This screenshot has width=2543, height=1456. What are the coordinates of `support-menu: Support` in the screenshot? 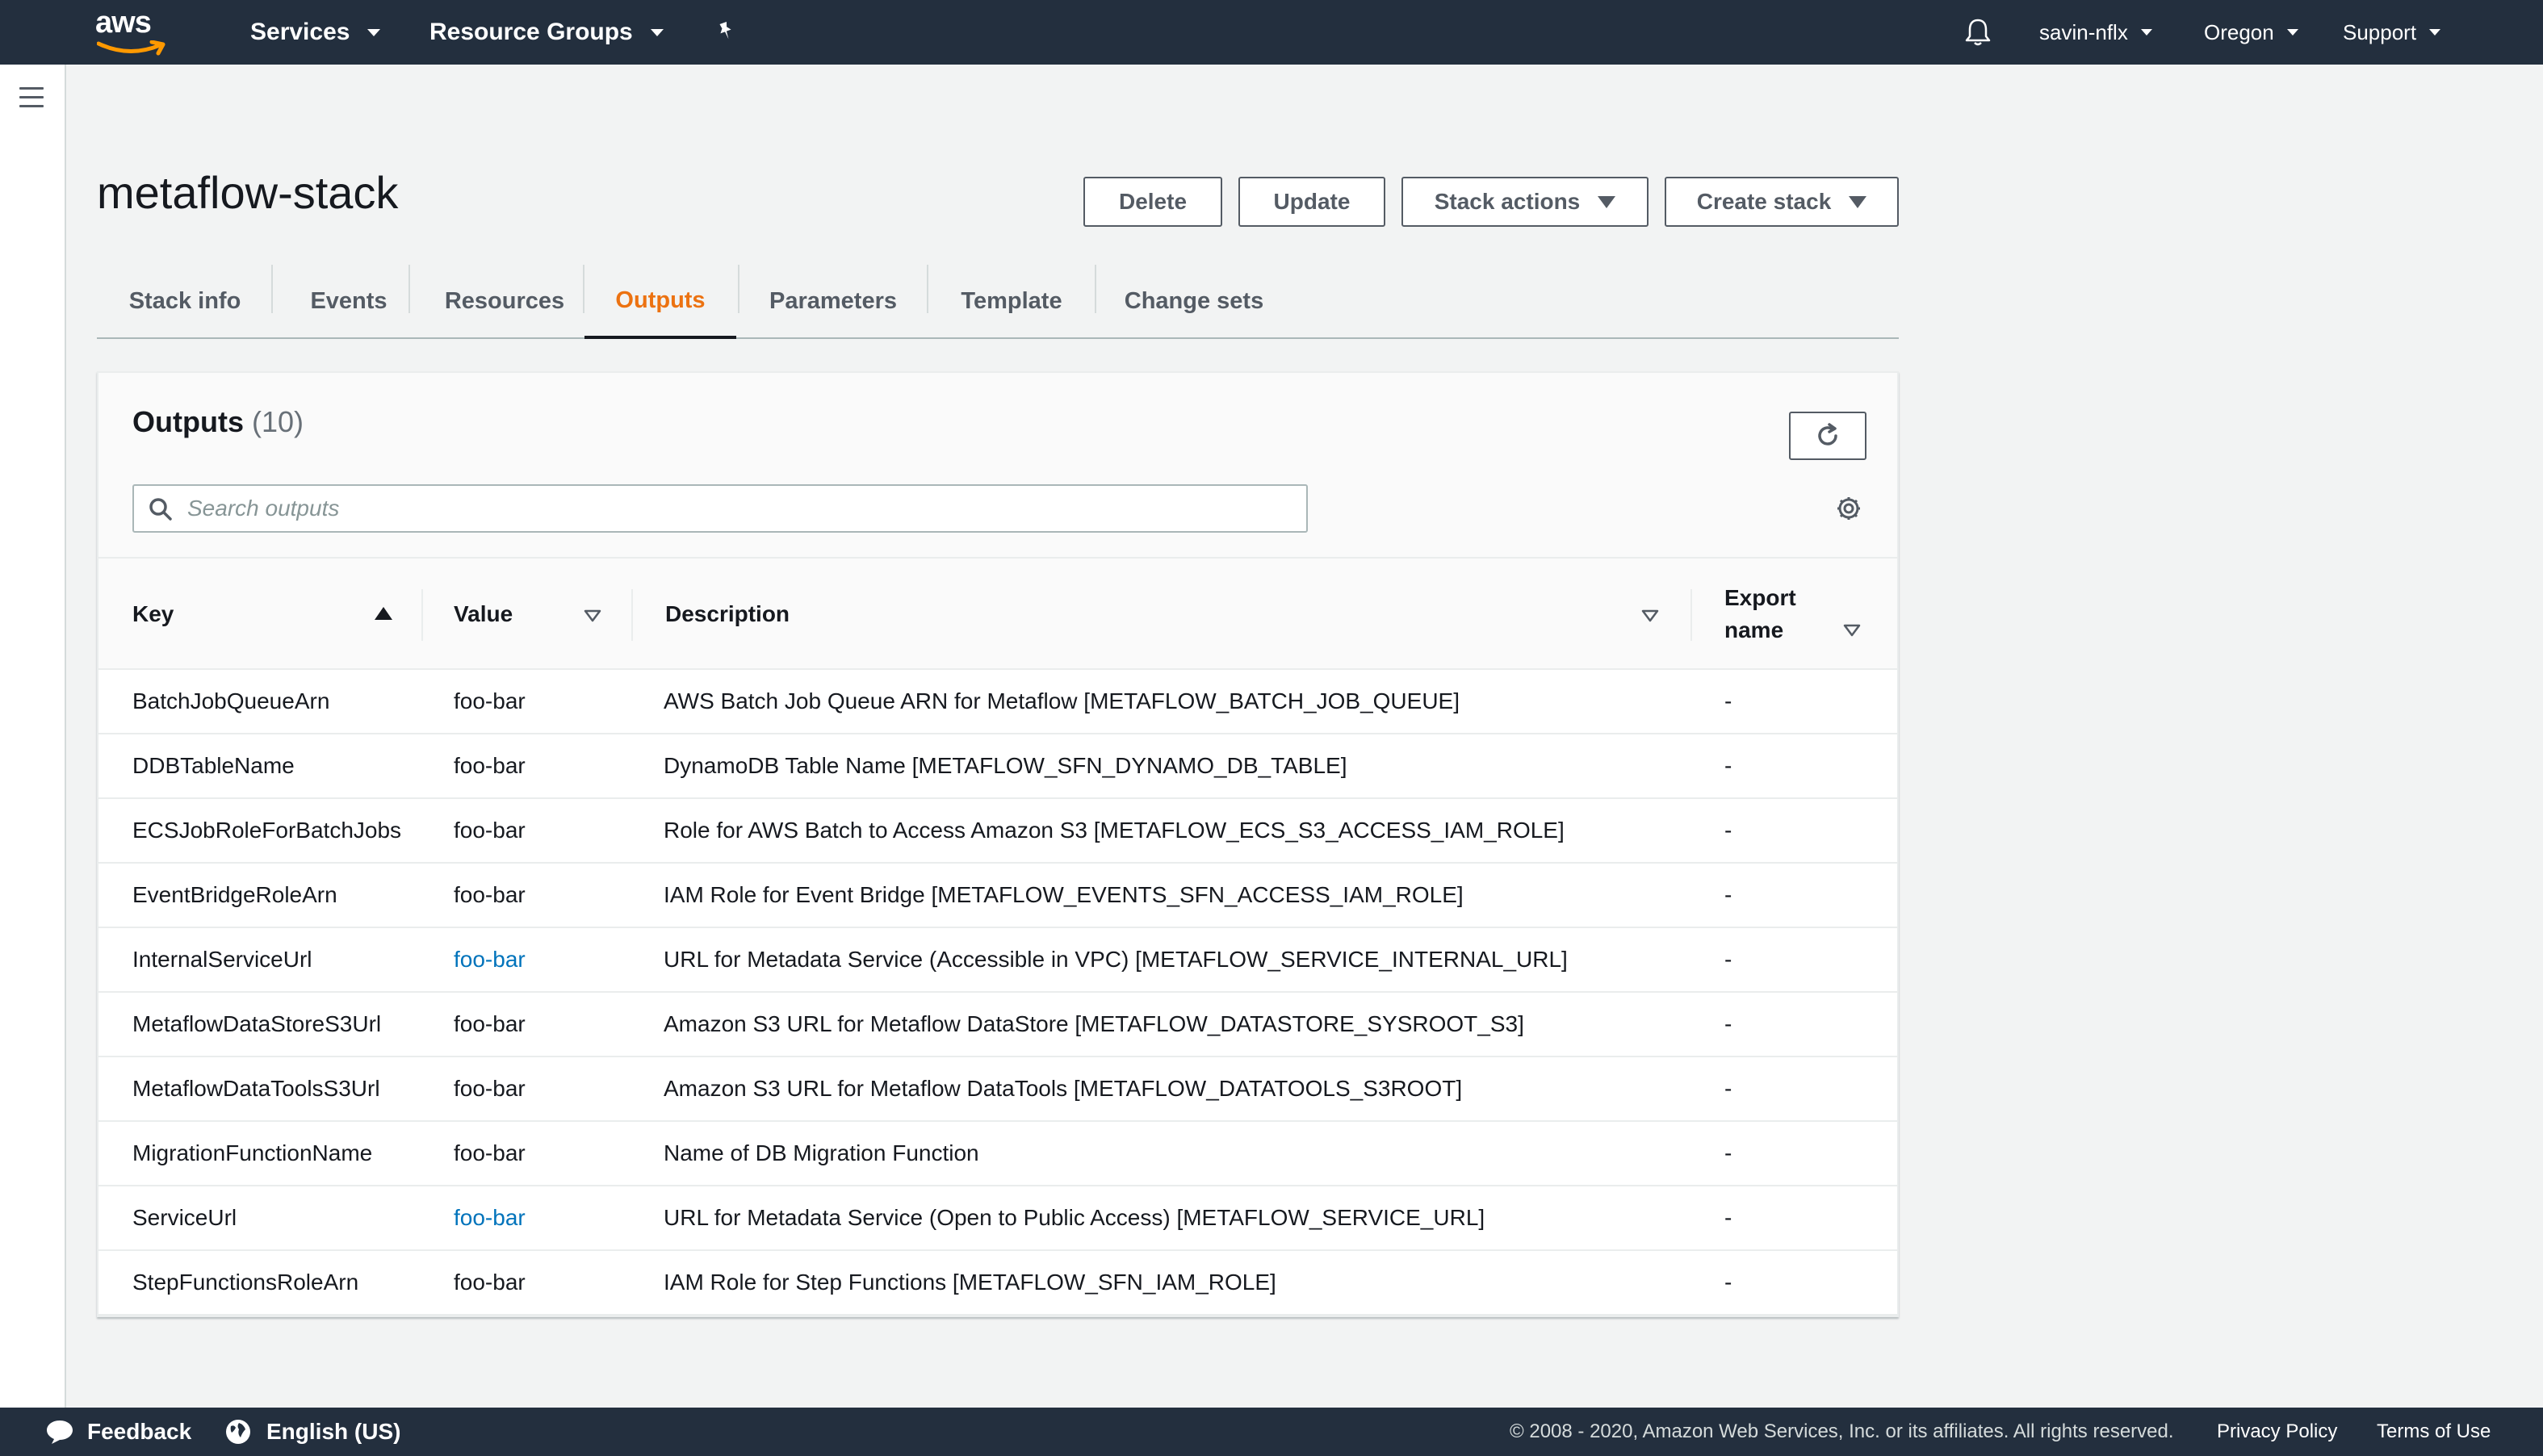 It's located at (2392, 33).